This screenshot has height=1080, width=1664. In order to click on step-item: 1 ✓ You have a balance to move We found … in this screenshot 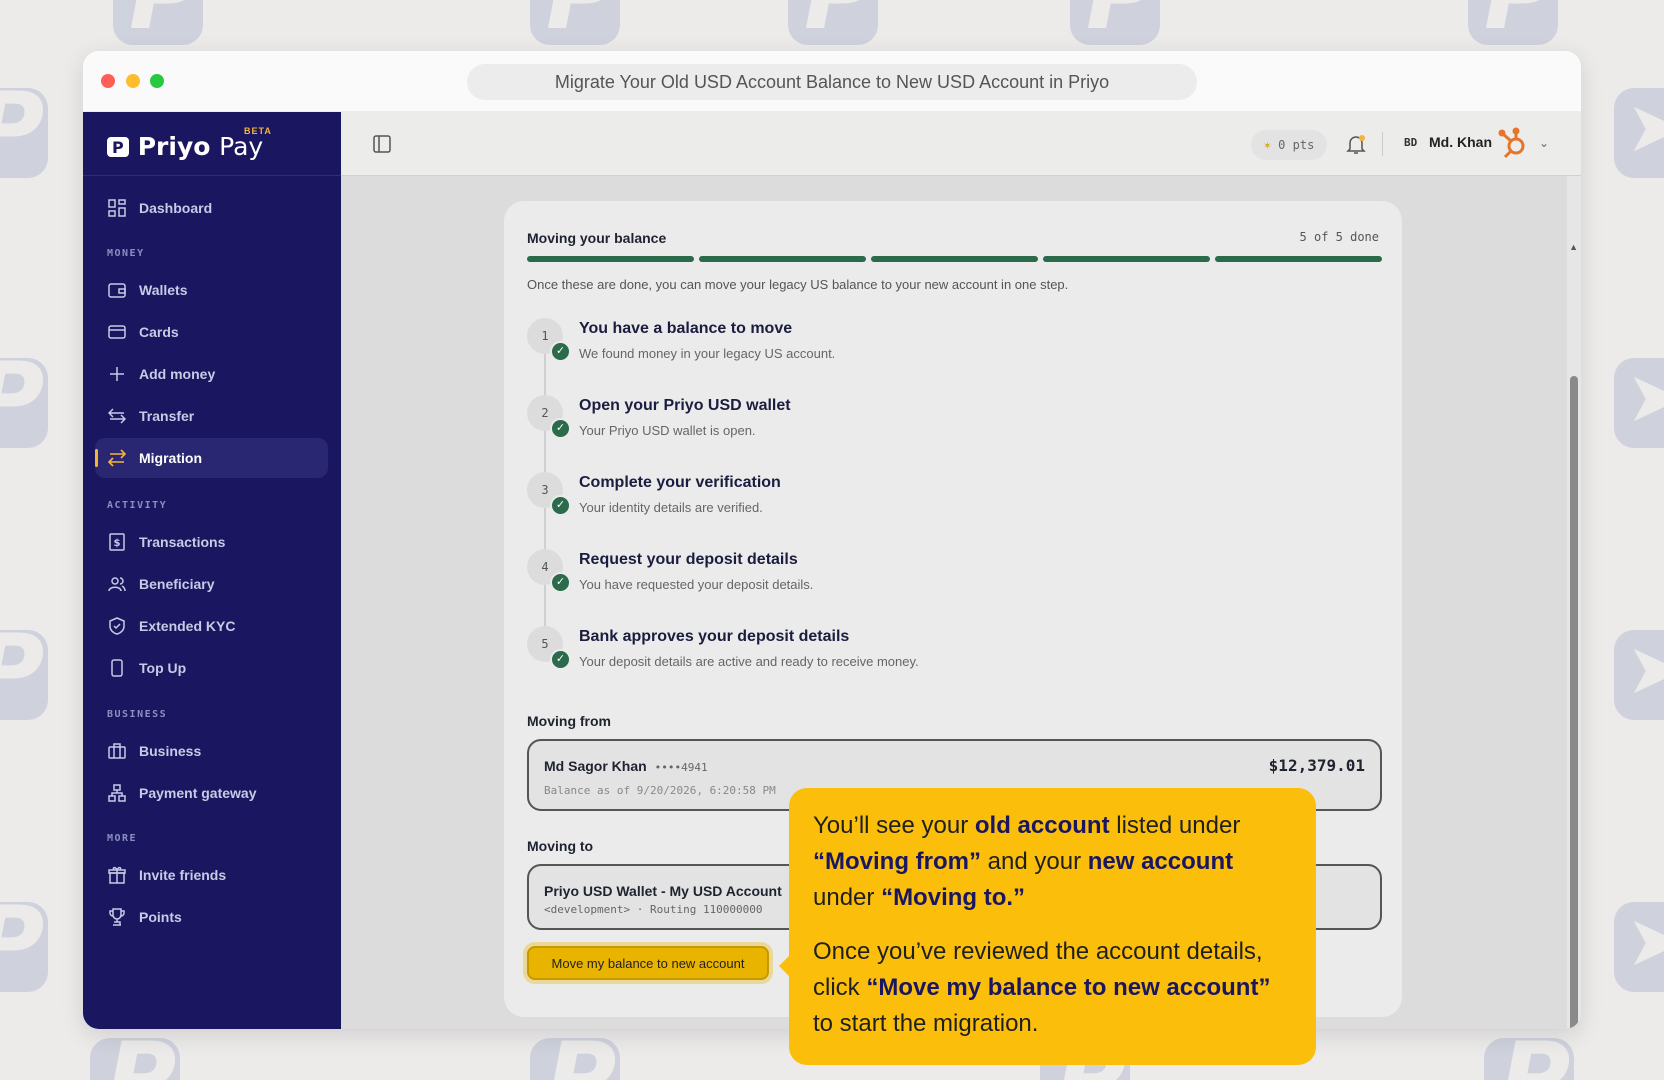, I will do `click(947, 348)`.